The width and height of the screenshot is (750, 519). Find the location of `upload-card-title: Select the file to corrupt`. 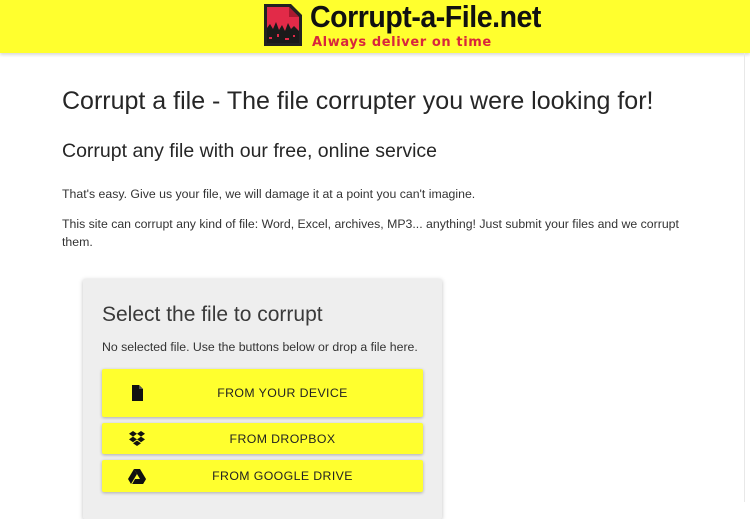

upload-card-title: Select the file to corrupt is located at coordinates (212, 314).